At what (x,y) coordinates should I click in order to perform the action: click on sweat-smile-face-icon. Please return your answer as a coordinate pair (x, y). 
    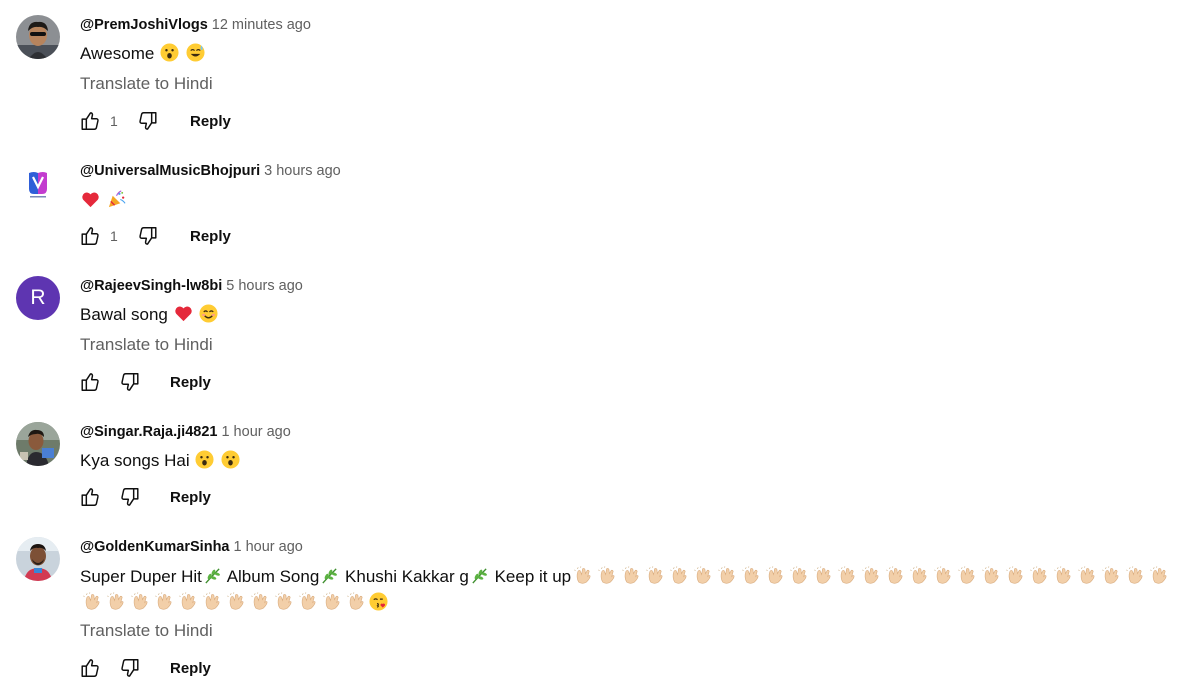
    Looking at the image, I should click on (195, 52).